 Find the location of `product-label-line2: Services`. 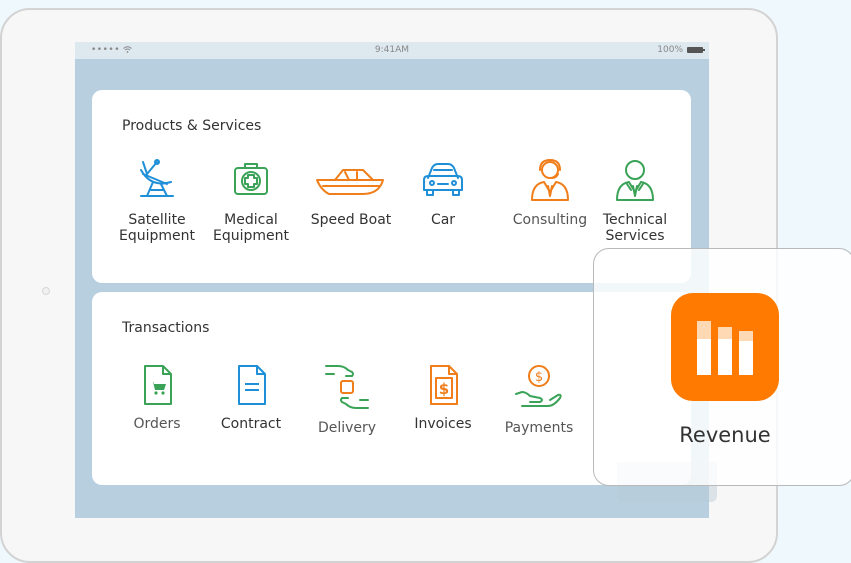

product-label-line2: Services is located at coordinates (635, 236).